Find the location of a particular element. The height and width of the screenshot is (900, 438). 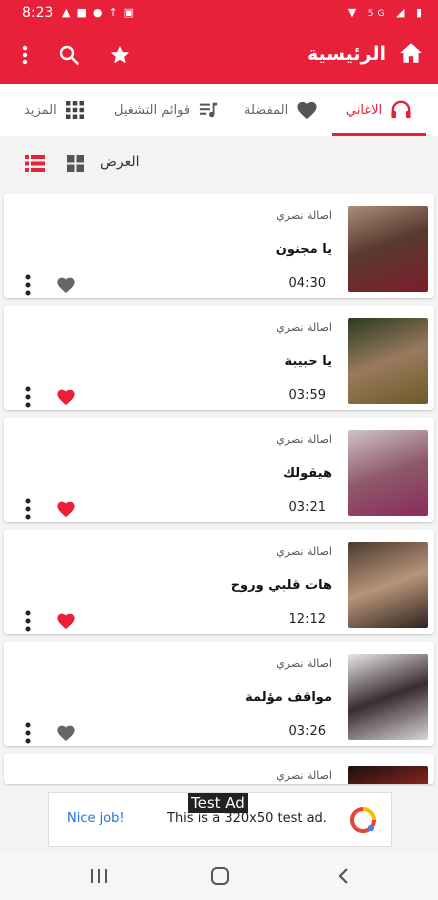

ad-text: This is a 320x50 test ad. is located at coordinates (247, 818).